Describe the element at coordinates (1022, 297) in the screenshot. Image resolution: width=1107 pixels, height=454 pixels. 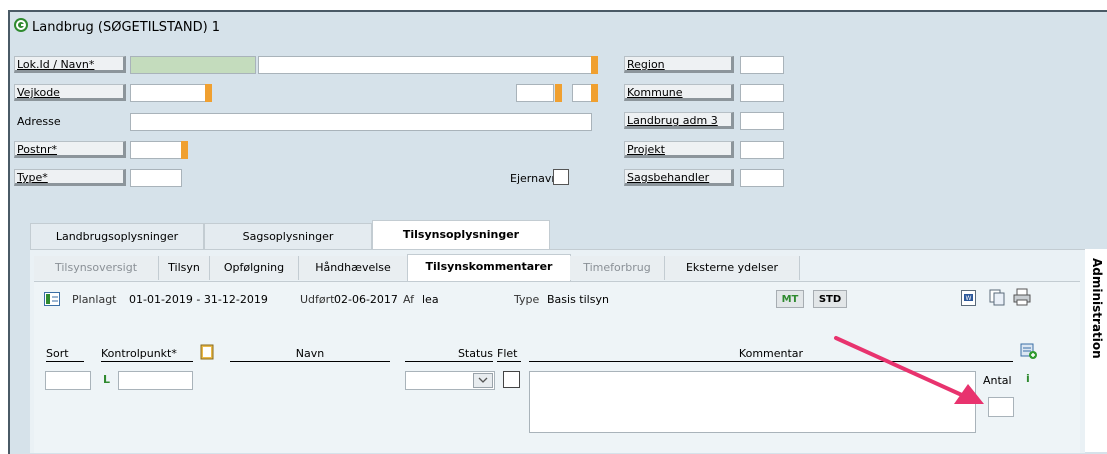
I see `print-icon` at that location.